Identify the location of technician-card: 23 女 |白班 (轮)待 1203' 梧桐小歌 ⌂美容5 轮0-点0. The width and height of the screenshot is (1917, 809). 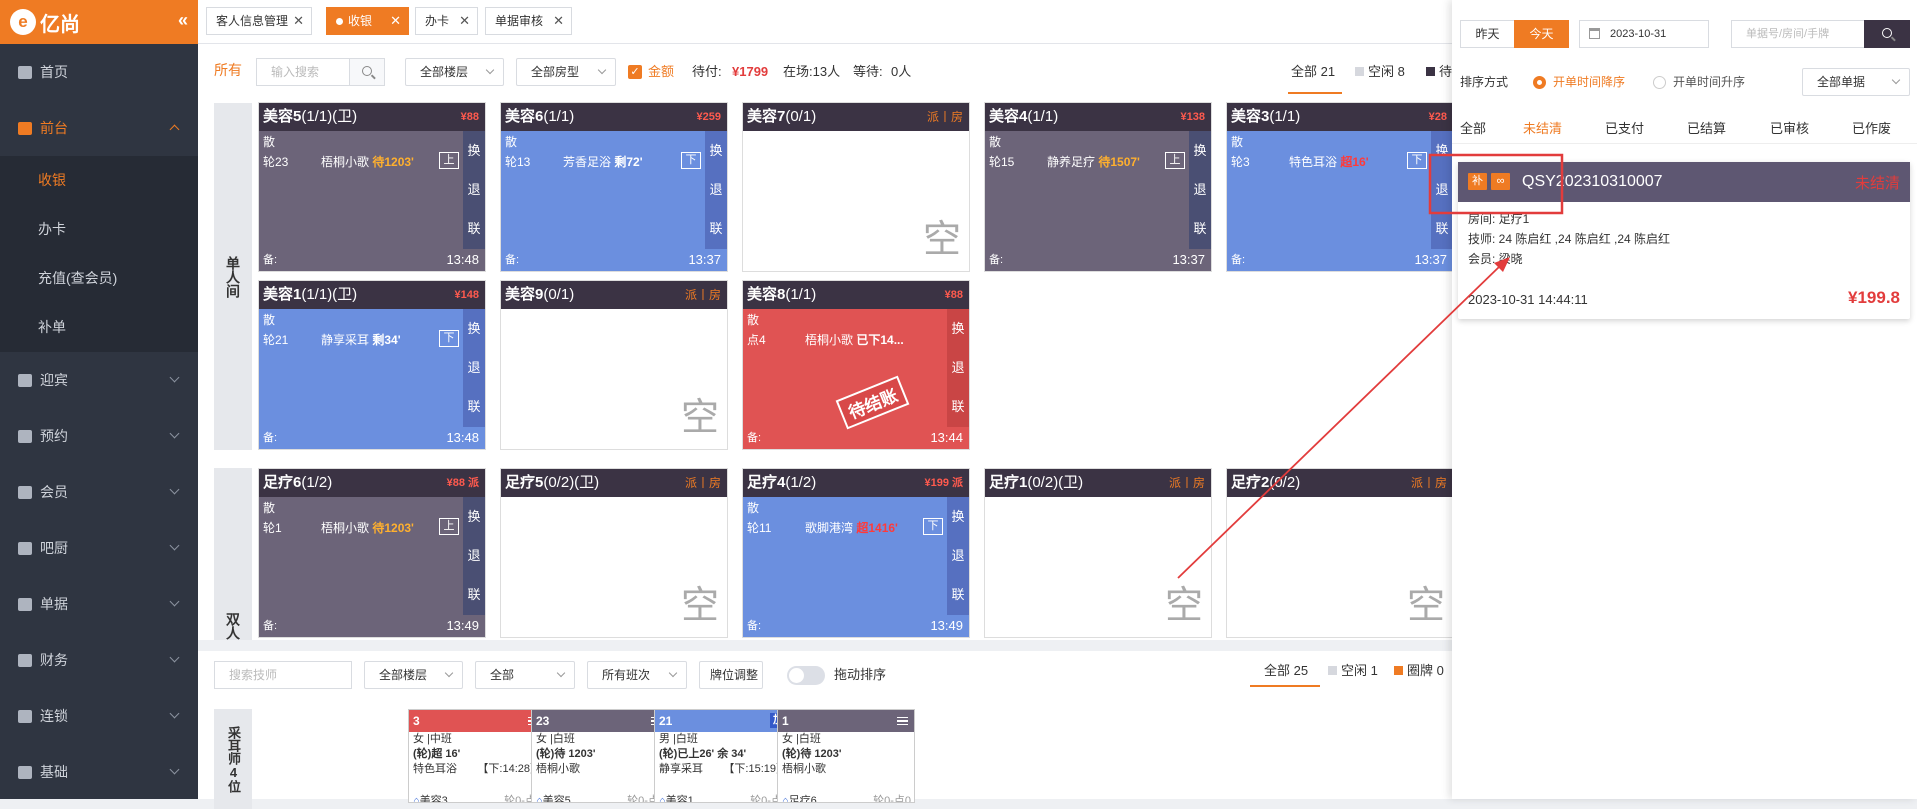
(600, 756).